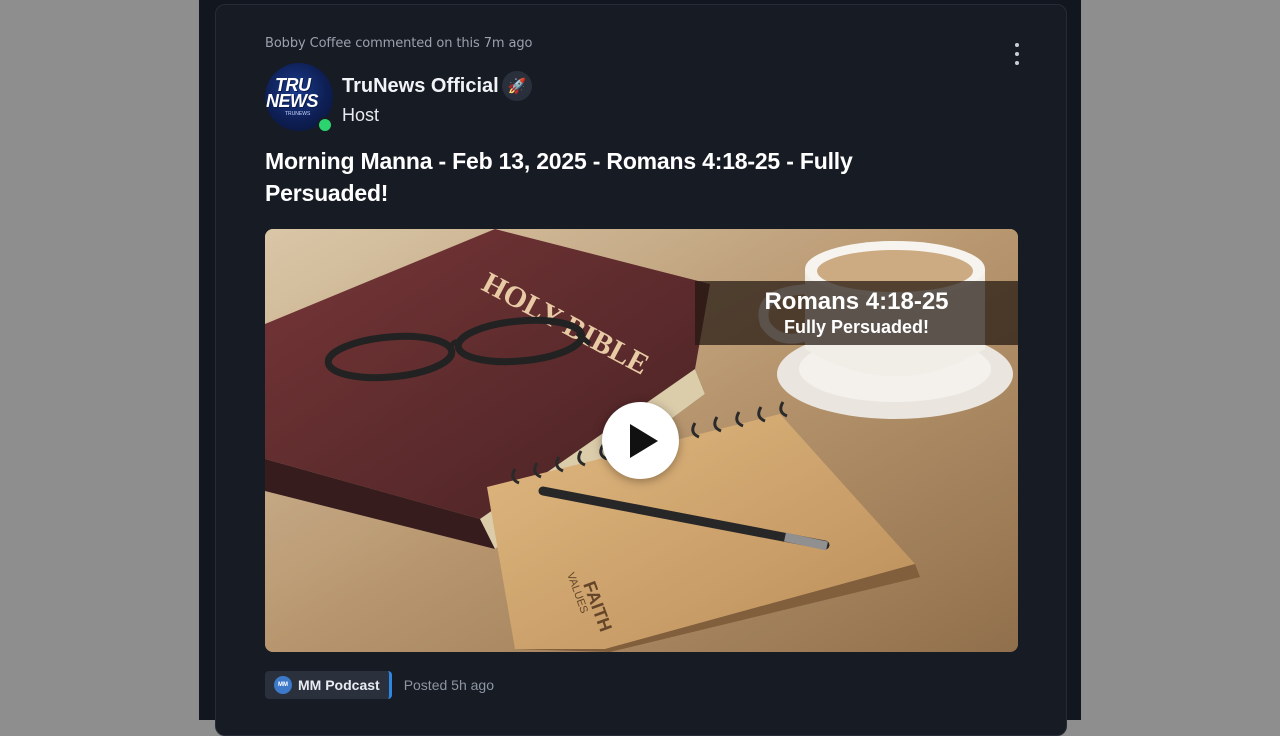 This screenshot has width=1280, height=736. Describe the element at coordinates (448, 685) in the screenshot. I see `posted-time: Posted 5h ago` at that location.